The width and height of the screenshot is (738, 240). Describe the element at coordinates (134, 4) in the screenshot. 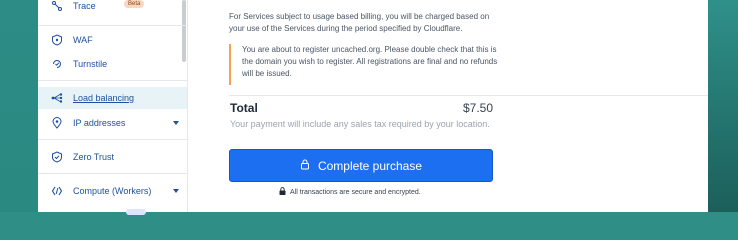

I see `beta-badge: Beta` at that location.